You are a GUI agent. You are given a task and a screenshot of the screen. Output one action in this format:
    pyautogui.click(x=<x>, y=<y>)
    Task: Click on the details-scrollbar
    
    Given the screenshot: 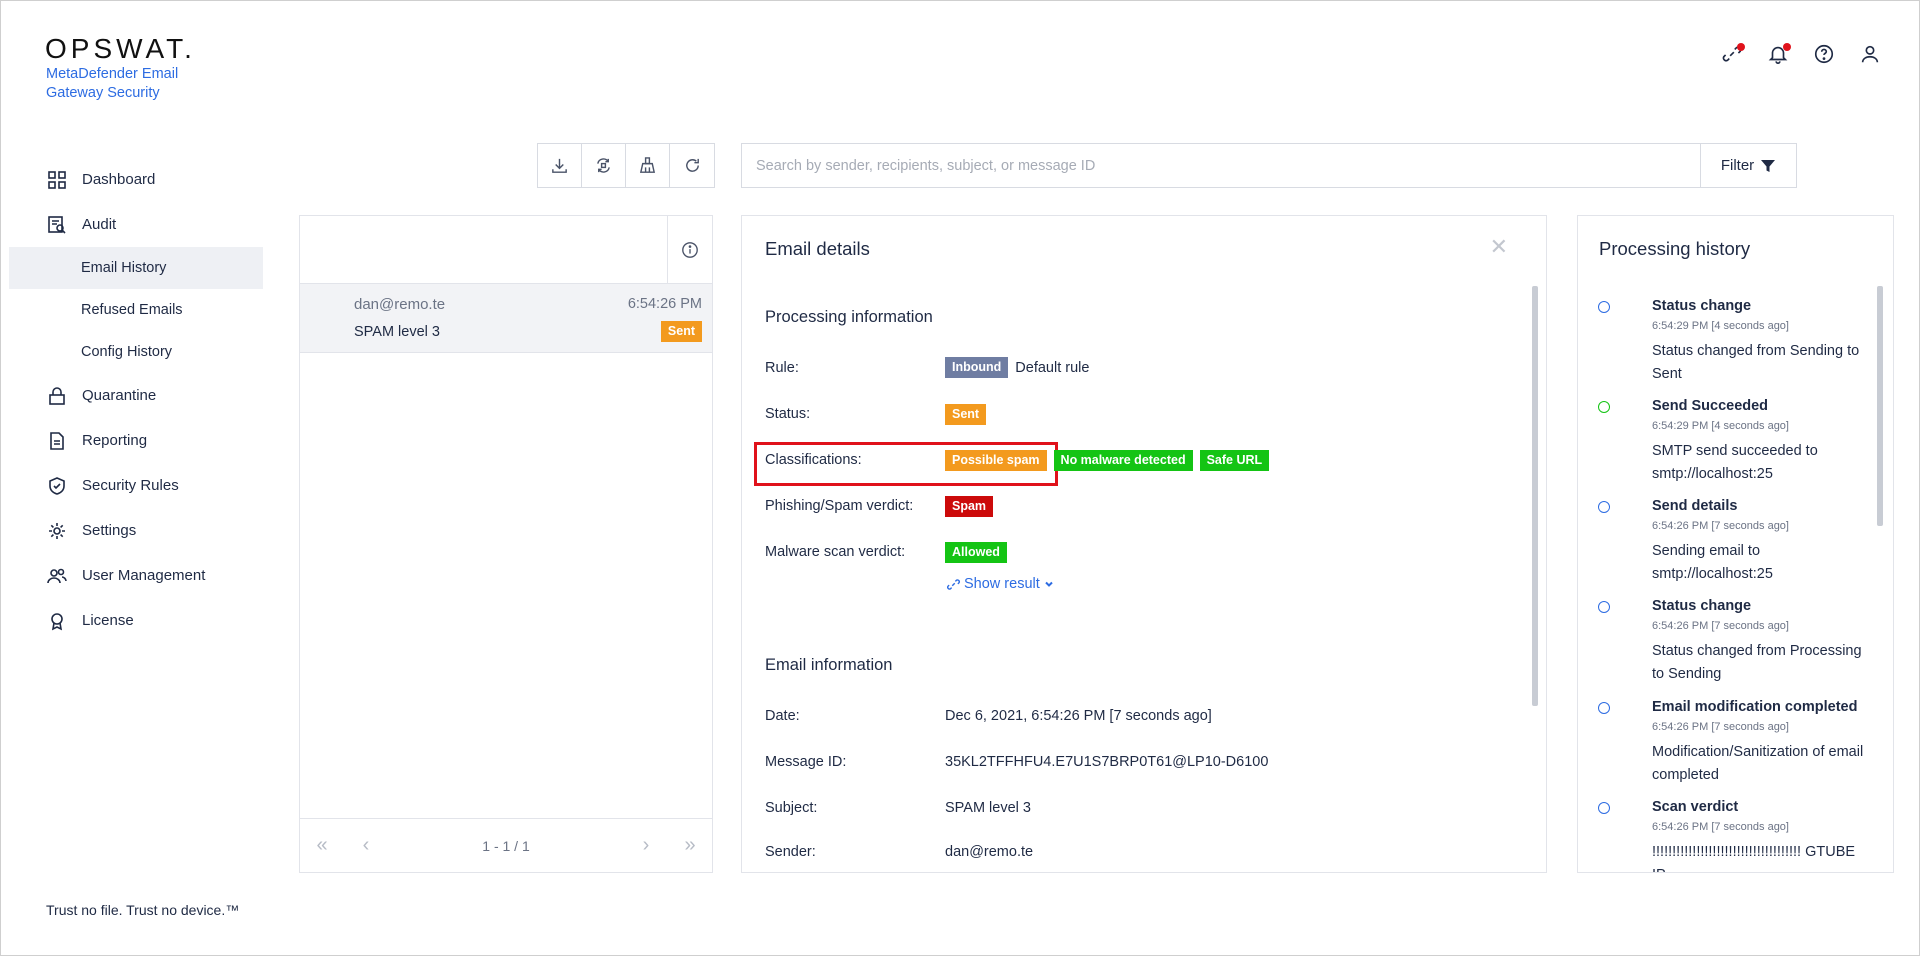 What is the action you would take?
    pyautogui.click(x=1535, y=496)
    